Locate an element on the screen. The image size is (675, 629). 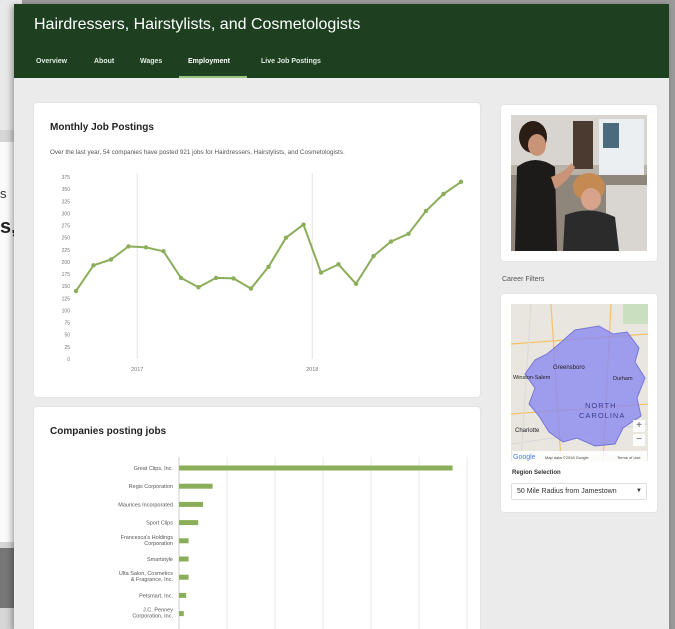
category-label: Smartstyle is located at coordinates (160, 560).